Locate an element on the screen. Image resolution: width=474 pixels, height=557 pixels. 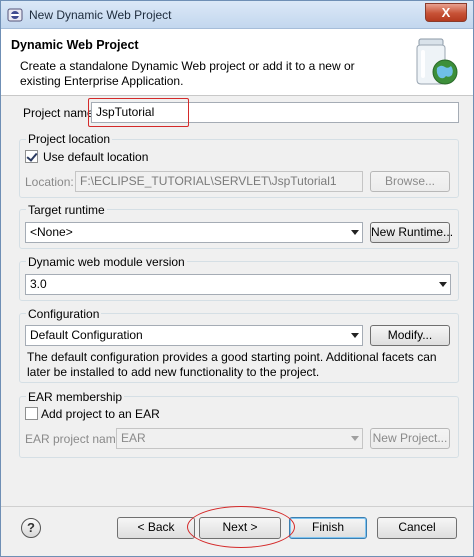
location-input: F:\ECLIPSE_TUTORIAL\SERVLET\JspTutorial1 is located at coordinates (219, 181).